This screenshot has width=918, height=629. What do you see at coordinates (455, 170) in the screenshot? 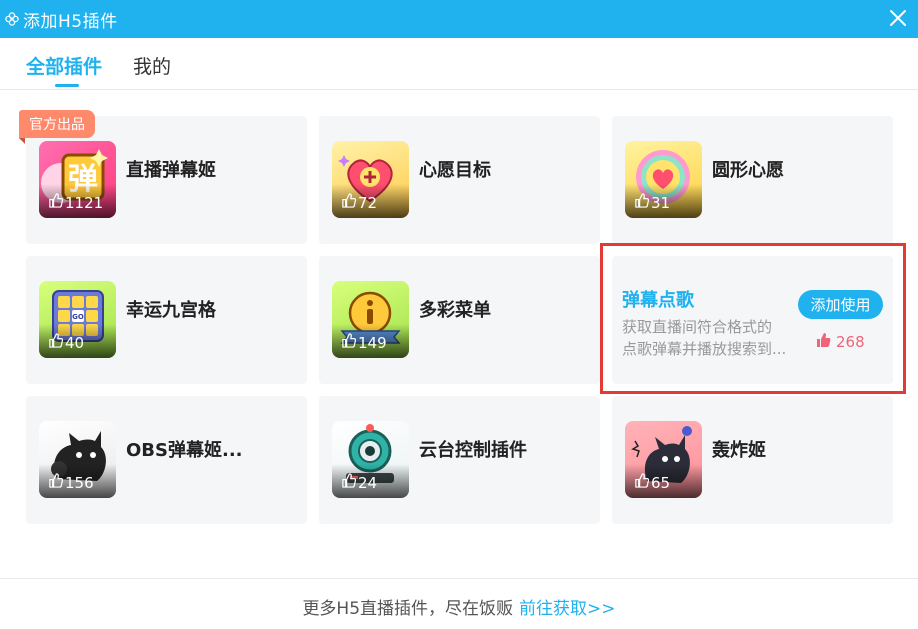
I see `plugin-name: 心愿目标` at bounding box center [455, 170].